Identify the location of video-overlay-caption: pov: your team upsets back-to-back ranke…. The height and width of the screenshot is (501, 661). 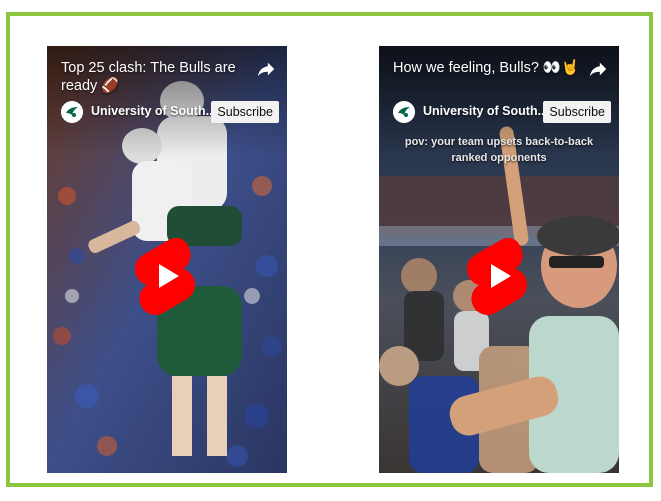
(499, 150).